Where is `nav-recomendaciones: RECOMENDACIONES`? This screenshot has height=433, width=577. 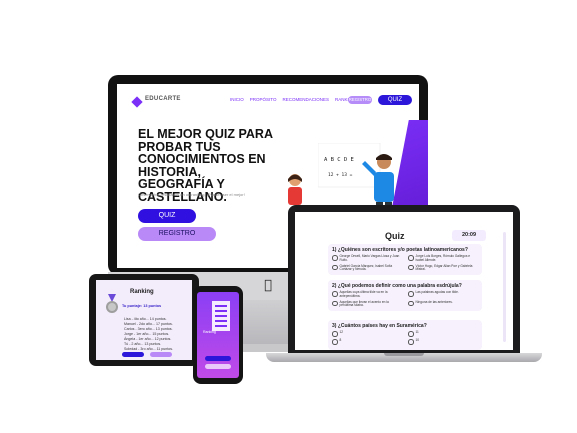
nav-recomendaciones: RECOMENDACIONES is located at coordinates (305, 99).